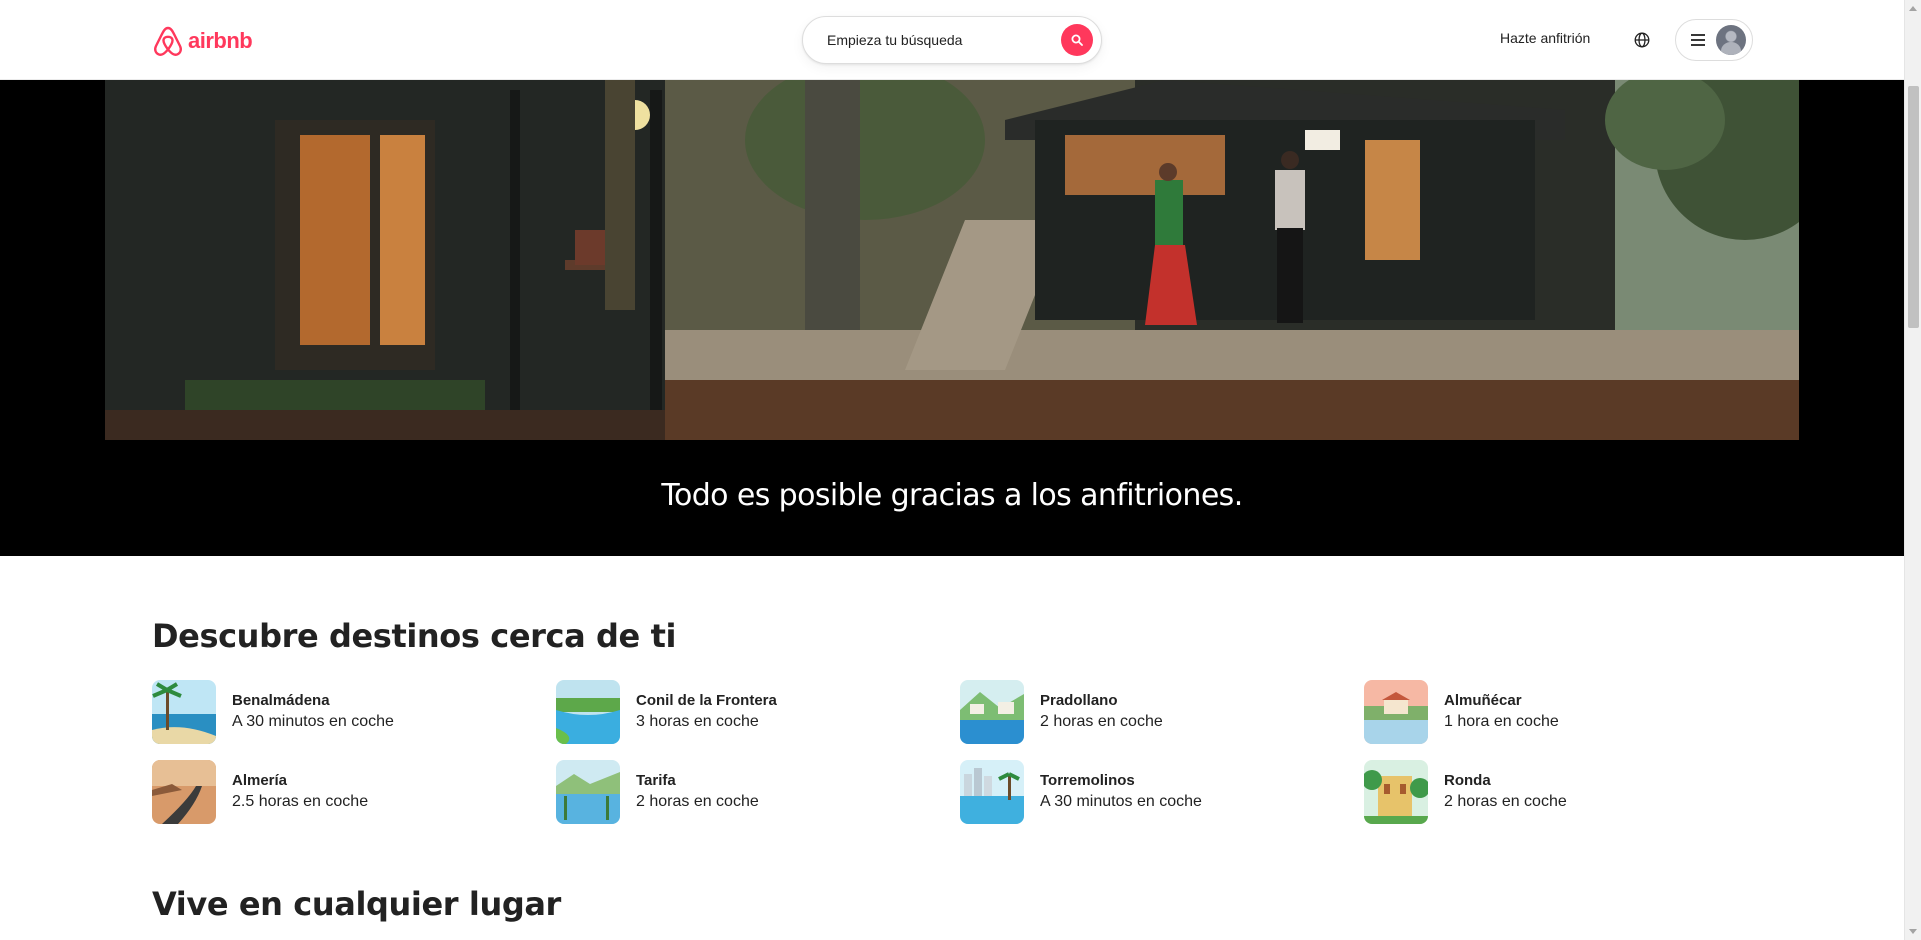 This screenshot has width=1921, height=940. I want to click on airbnb-logo-icon, so click(168, 41).